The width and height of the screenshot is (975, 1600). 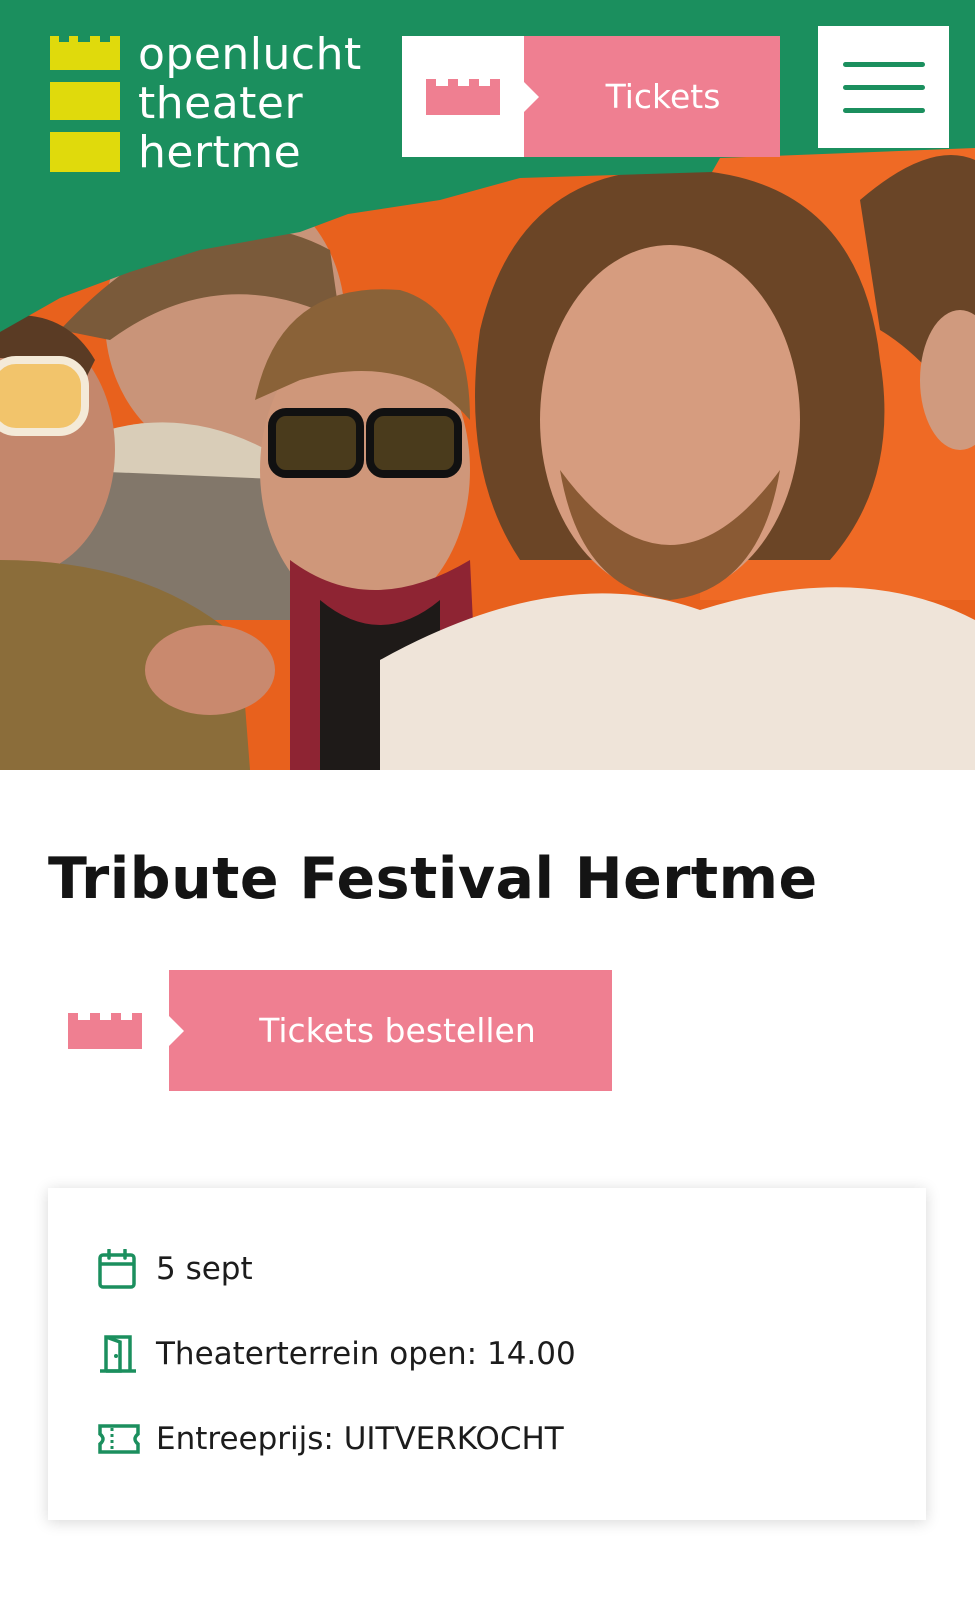 I want to click on logo-line-1: openlucht, so click(x=250, y=54).